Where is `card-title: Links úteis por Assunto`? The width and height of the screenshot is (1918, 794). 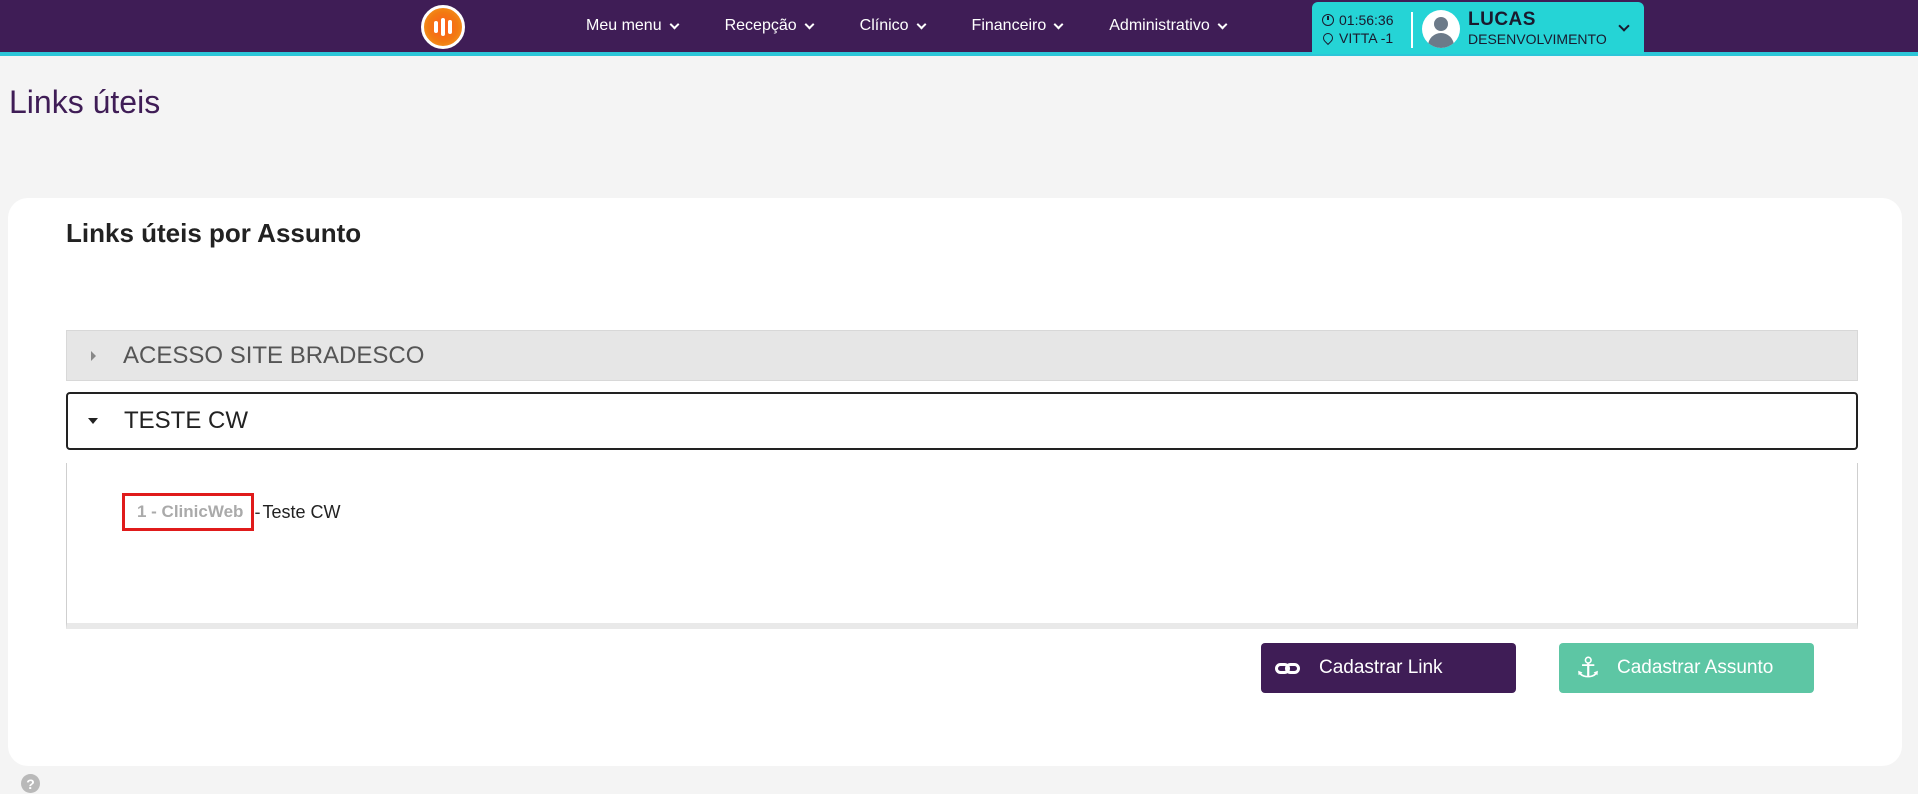
card-title: Links úteis por Assunto is located at coordinates (214, 233).